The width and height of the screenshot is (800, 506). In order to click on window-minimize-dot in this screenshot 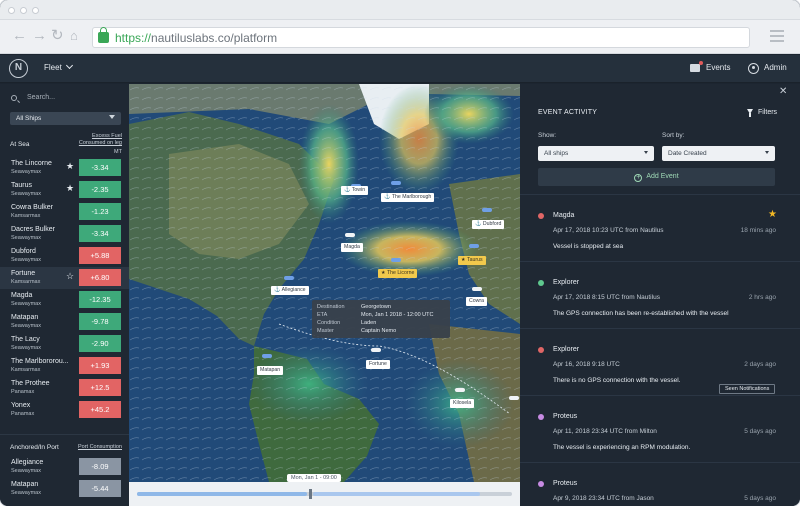, I will do `click(23, 10)`.